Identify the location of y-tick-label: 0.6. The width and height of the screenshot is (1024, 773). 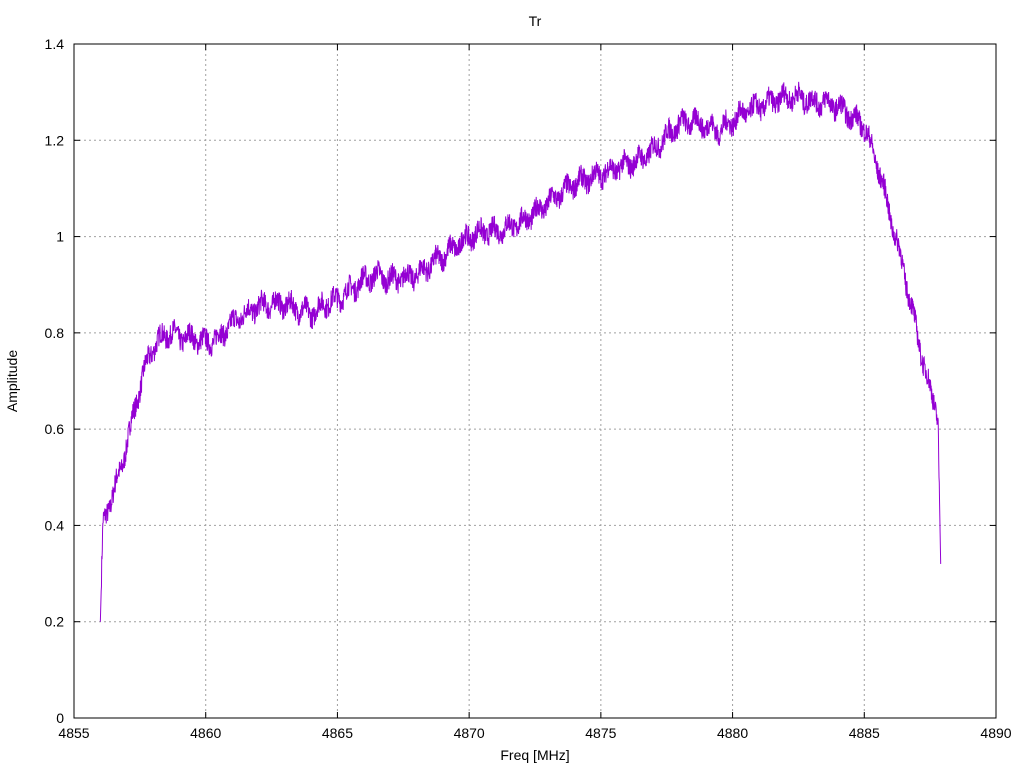
(55, 429).